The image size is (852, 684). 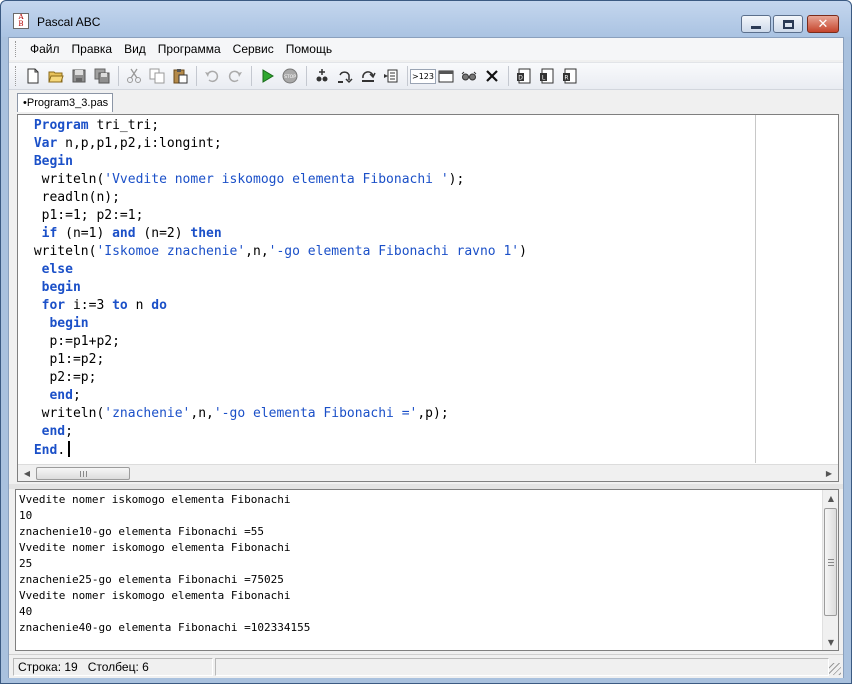 I want to click on keyword-token: begin, so click(x=61, y=287).